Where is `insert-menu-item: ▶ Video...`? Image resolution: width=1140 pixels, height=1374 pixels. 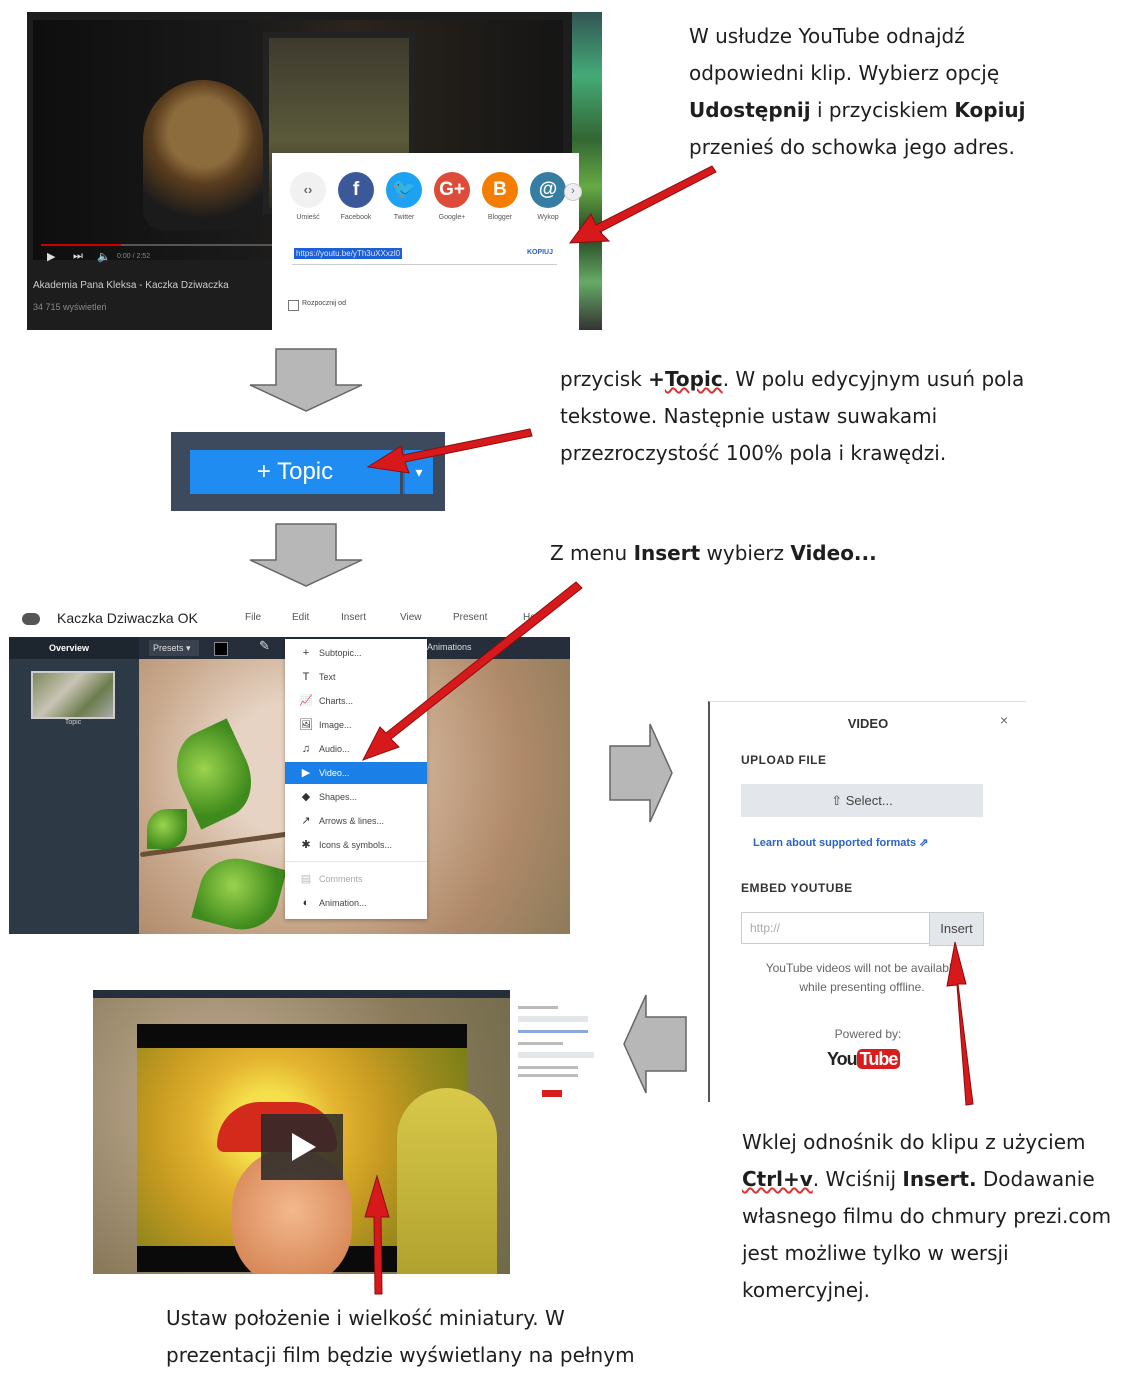
insert-menu-item: ▶ Video... is located at coordinates (356, 773).